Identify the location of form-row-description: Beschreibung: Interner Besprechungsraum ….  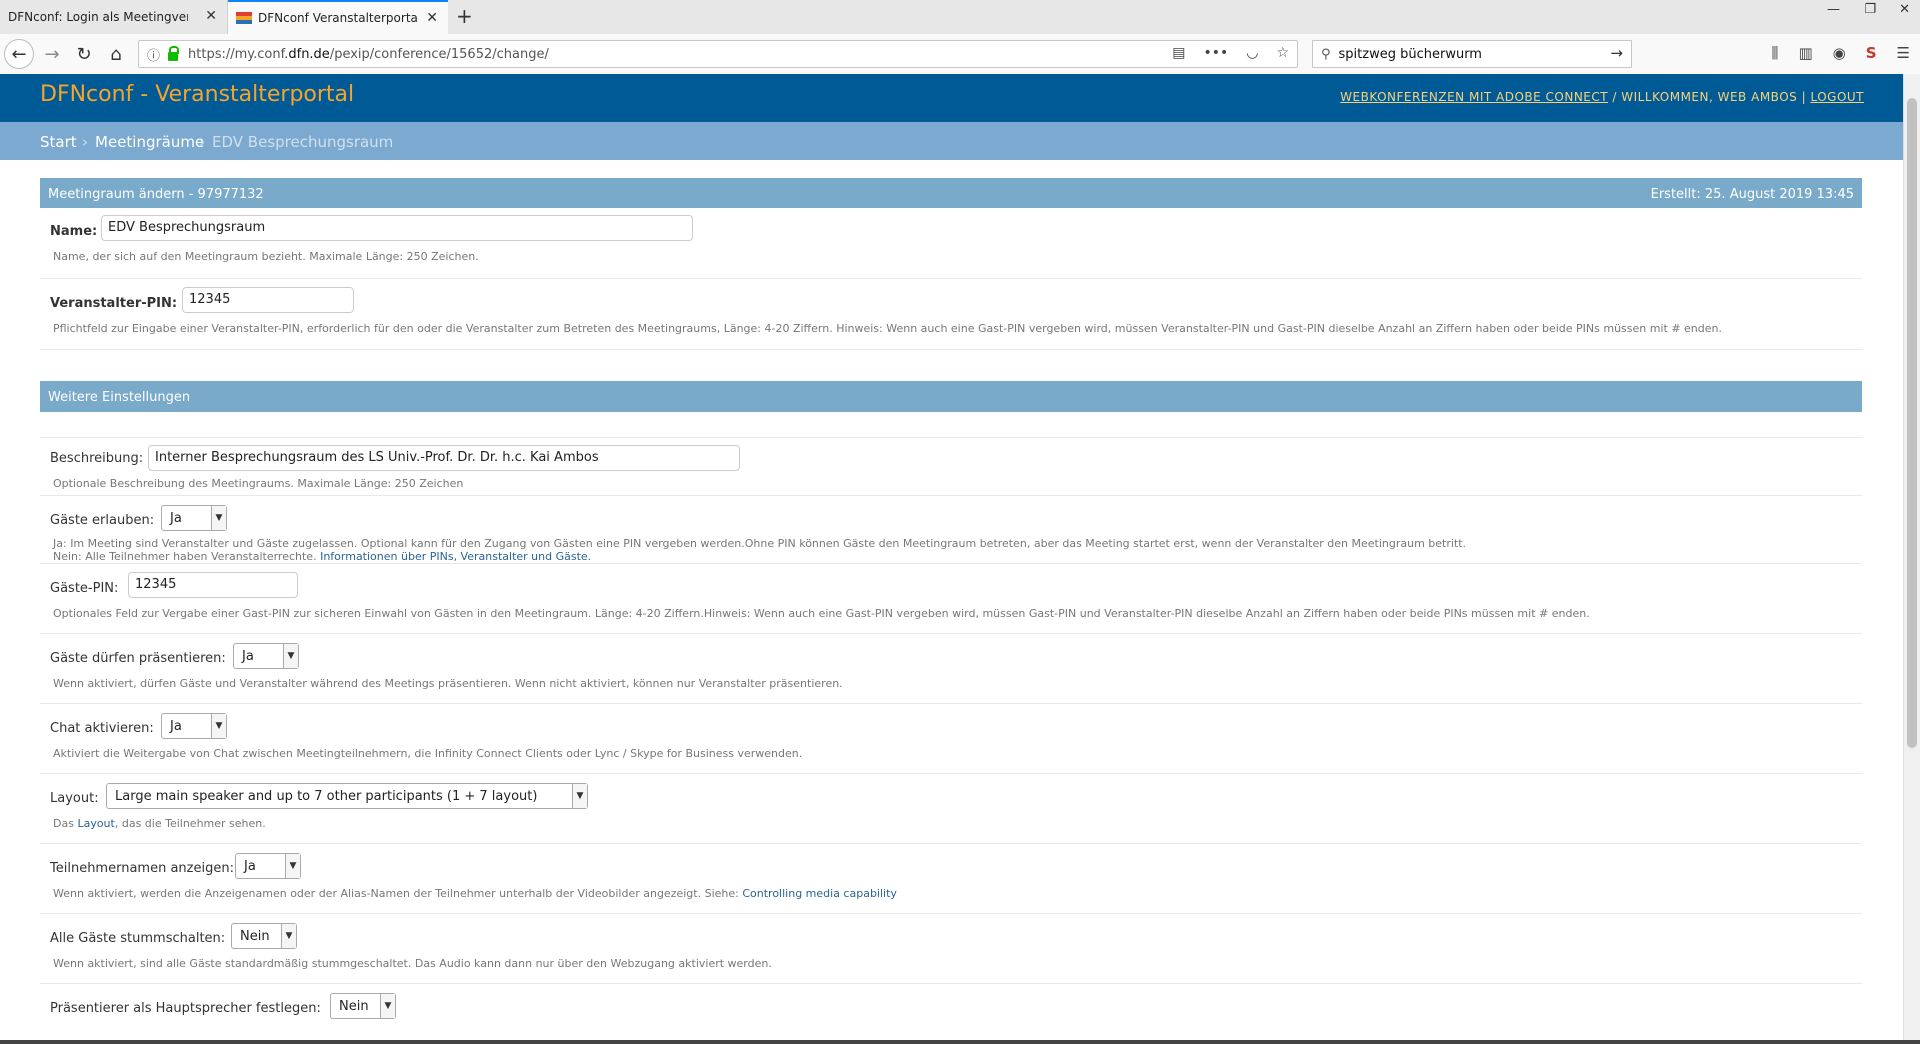
(951, 466).